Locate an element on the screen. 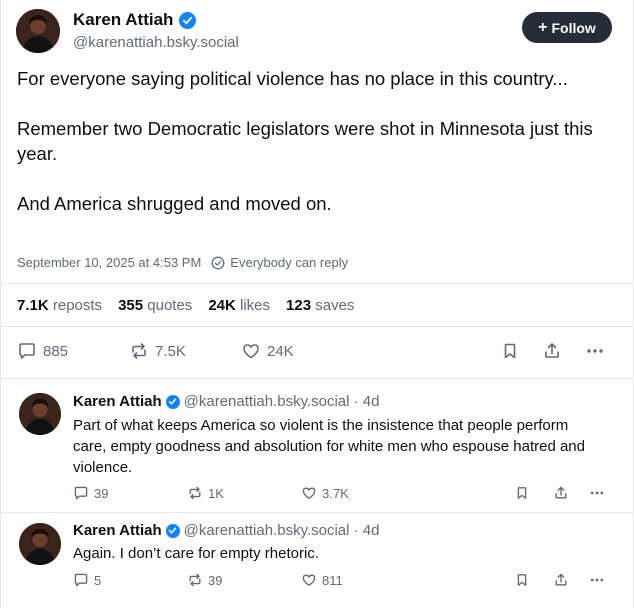 This screenshot has width=634, height=608. stat-likes: 24K likes is located at coordinates (239, 305).